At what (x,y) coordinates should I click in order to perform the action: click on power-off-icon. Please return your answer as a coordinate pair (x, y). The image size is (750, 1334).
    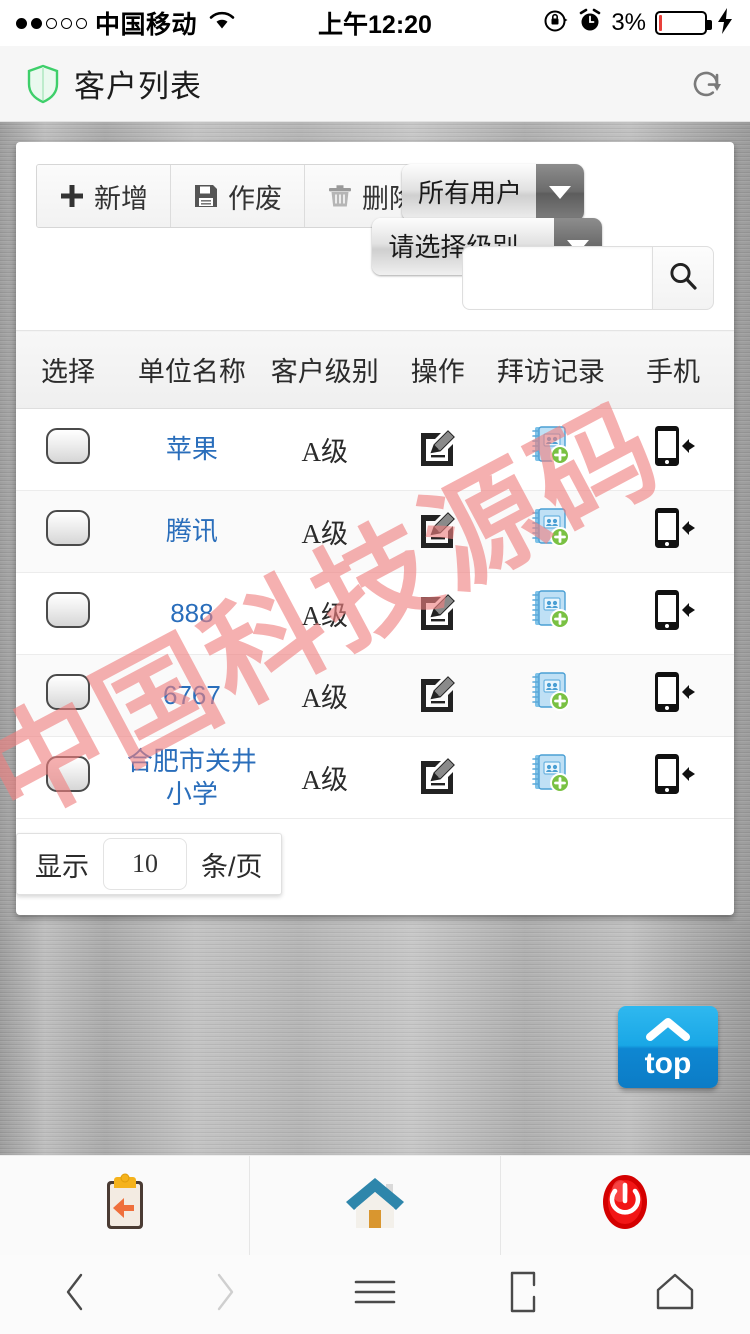
    Looking at the image, I should click on (625, 1205).